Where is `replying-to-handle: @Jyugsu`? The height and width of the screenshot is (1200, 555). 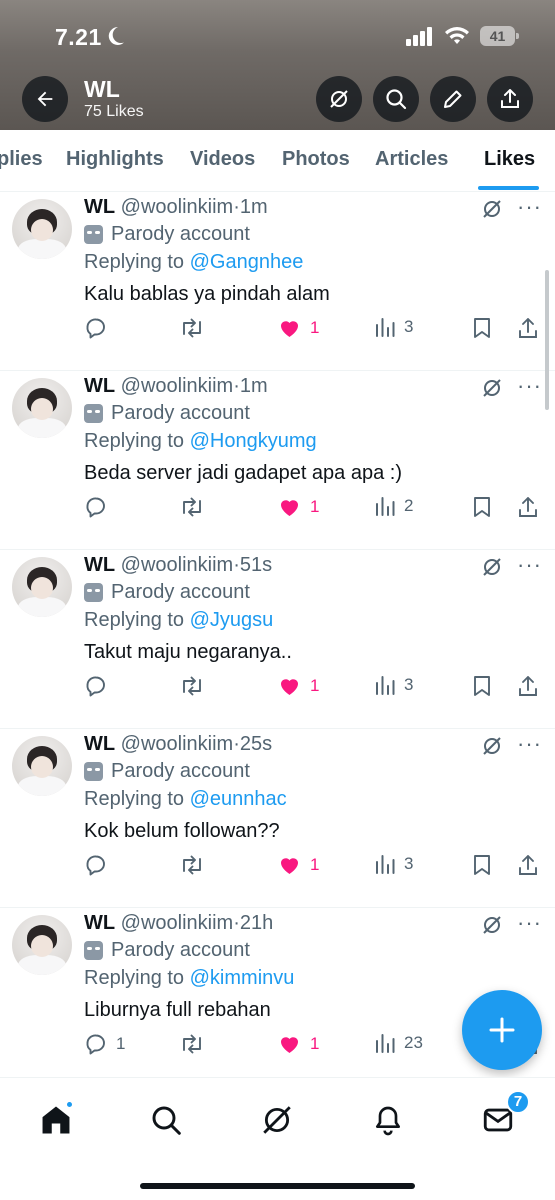
replying-to-handle: @Jyugsu is located at coordinates (232, 620).